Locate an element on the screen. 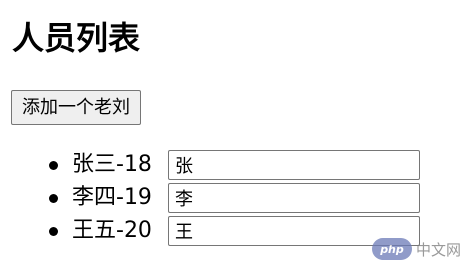 The width and height of the screenshot is (469, 270). list-item: 王五-20 is located at coordinates (215, 230).